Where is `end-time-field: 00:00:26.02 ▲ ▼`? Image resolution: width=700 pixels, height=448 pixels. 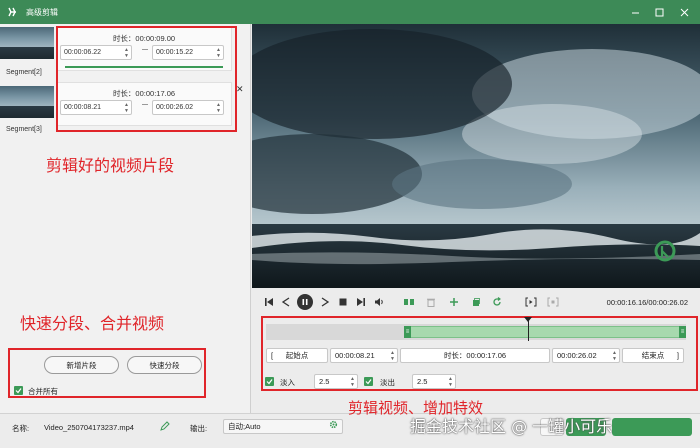 end-time-field: 00:00:26.02 ▲ ▼ is located at coordinates (586, 355).